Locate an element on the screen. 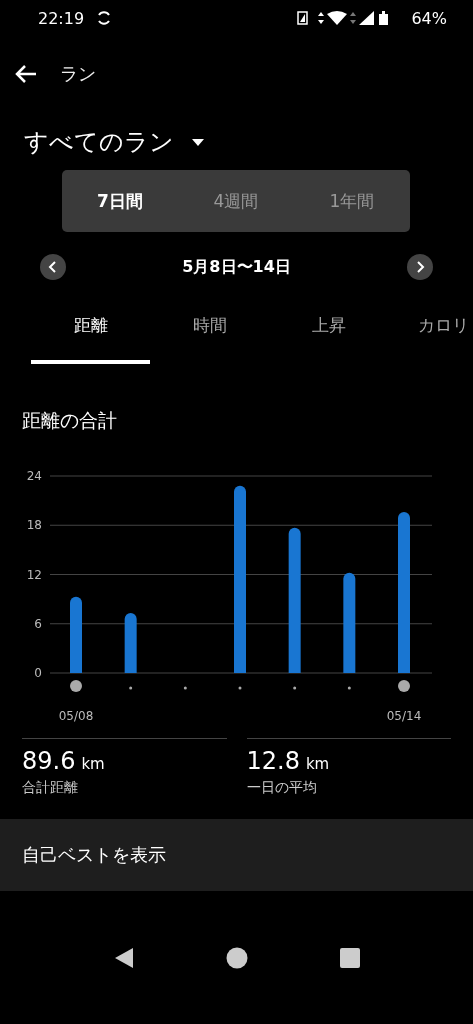 This screenshot has width=473, height=1024. metric-tab: 上昇 is located at coordinates (328, 333).